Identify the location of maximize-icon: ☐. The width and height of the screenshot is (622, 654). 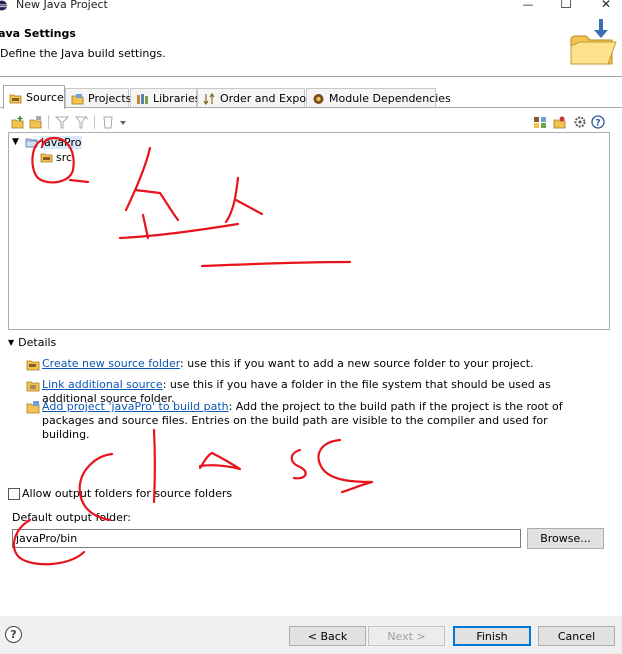
(566, 6).